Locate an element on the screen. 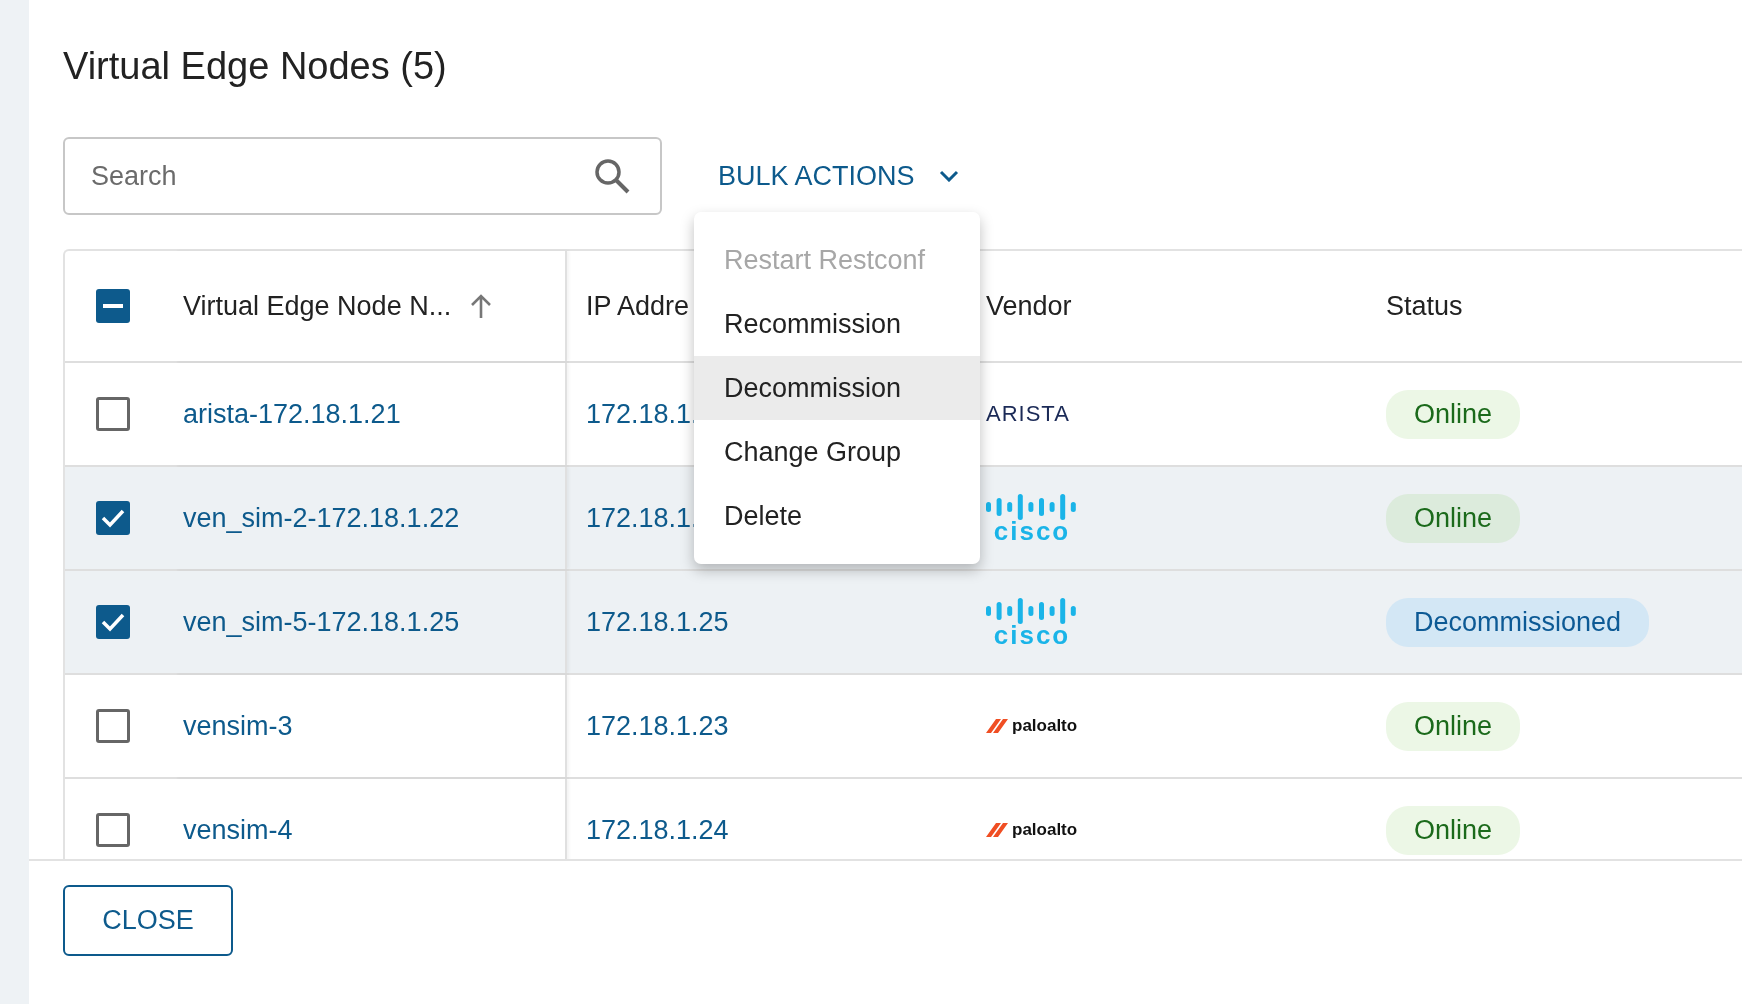  close-button: CLOSE is located at coordinates (148, 920).